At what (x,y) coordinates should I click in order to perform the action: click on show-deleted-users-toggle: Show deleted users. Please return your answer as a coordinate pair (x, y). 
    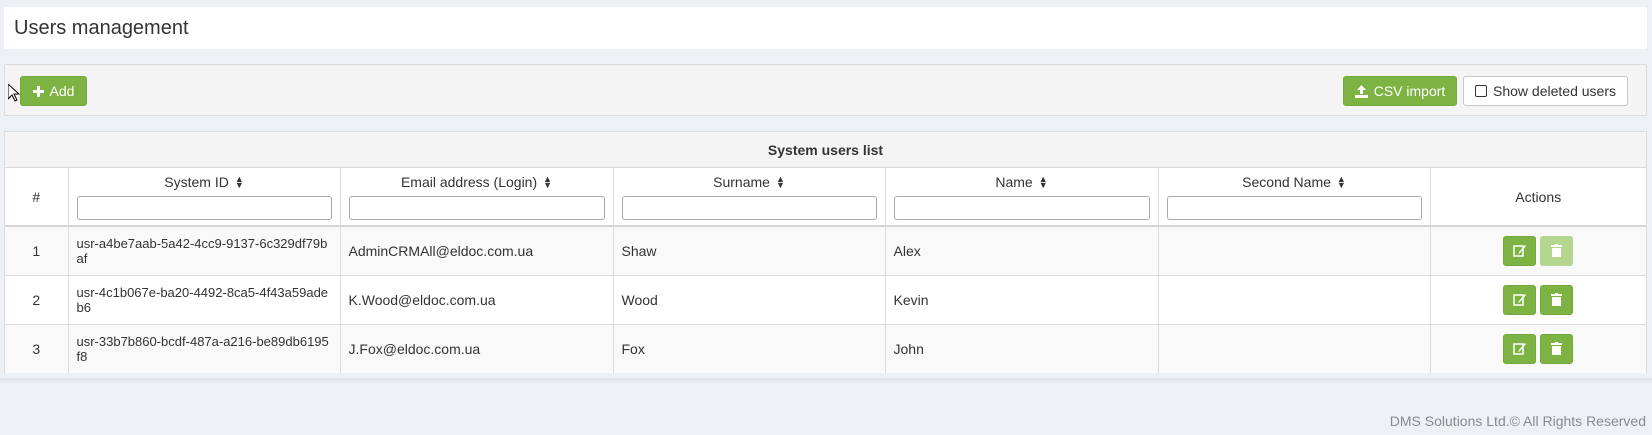
    Looking at the image, I should click on (1545, 91).